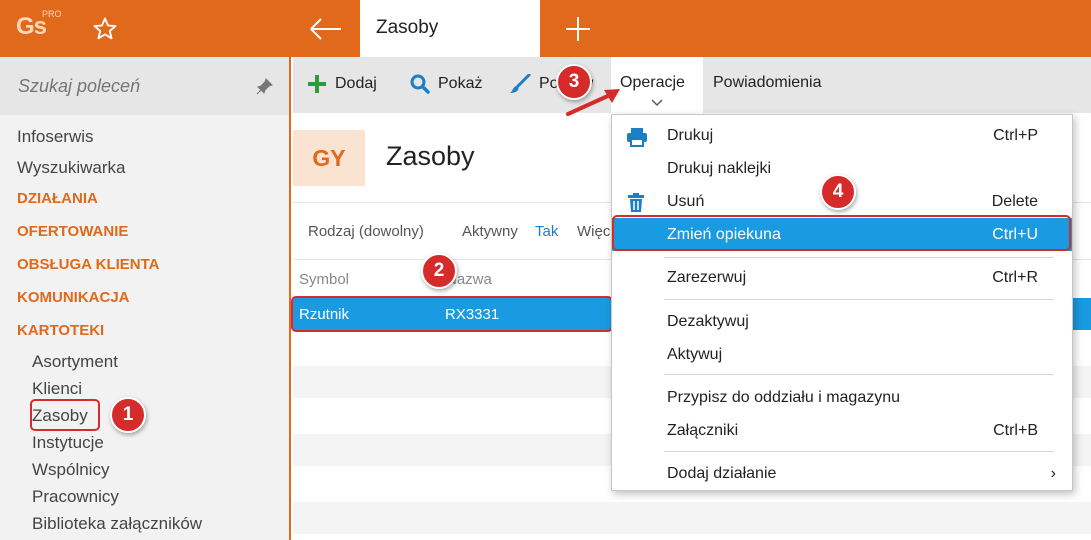 The width and height of the screenshot is (1091, 540). Describe the element at coordinates (439, 271) in the screenshot. I see `callout-step-2: 2` at that location.